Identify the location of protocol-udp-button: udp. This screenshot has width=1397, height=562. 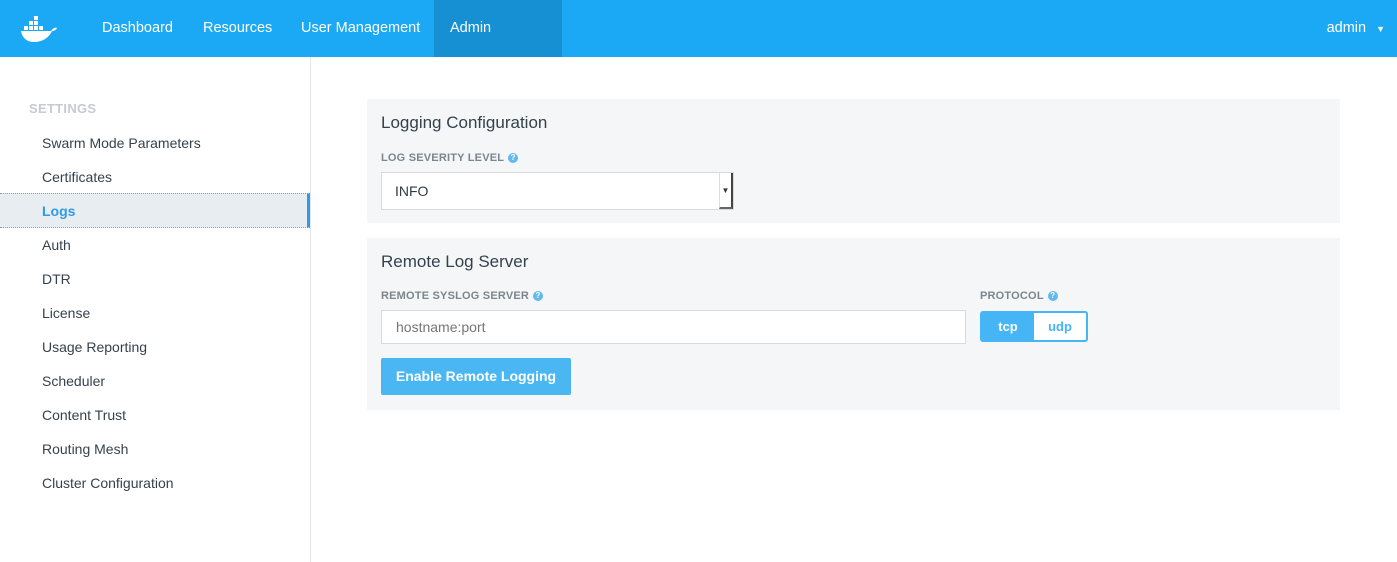
(1060, 326).